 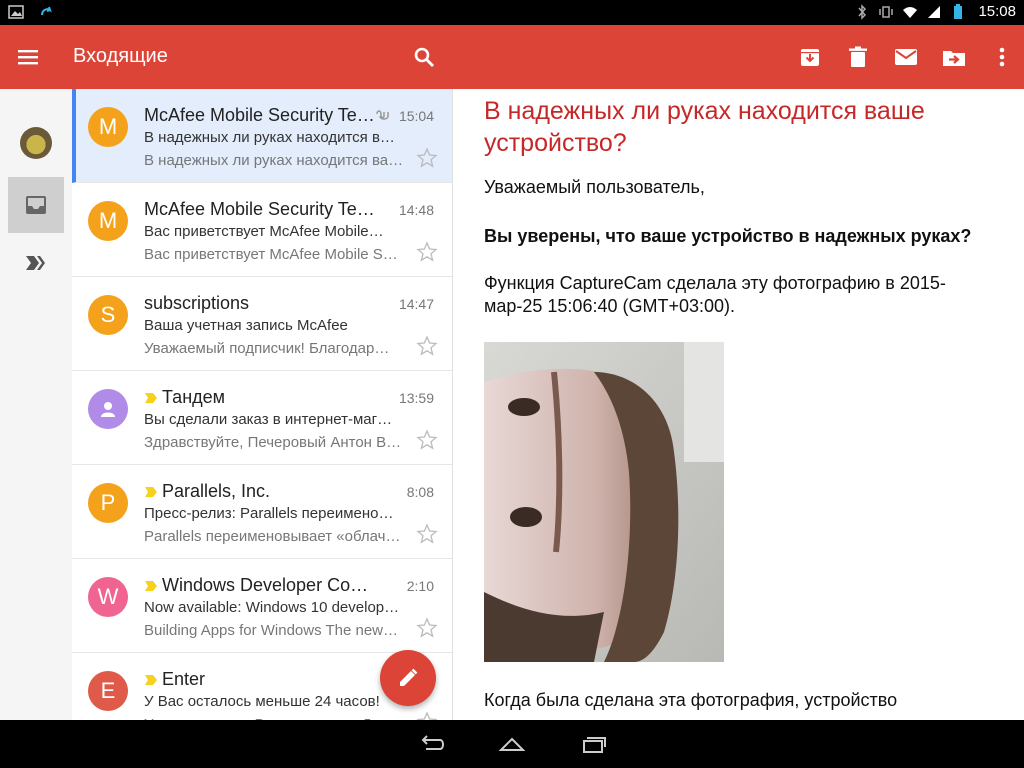 I want to click on delete-button, so click(x=858, y=57).